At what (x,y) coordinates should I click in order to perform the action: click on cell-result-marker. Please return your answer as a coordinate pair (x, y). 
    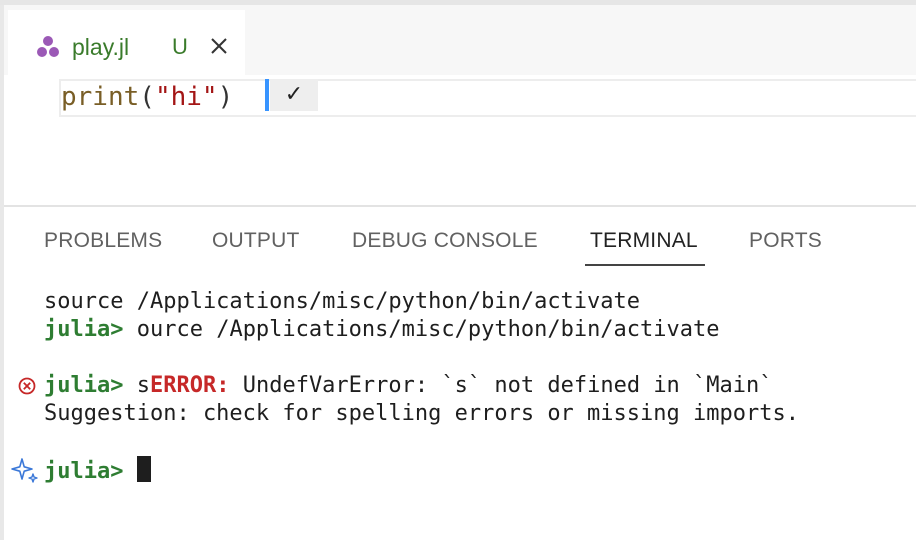
    Looking at the image, I should click on (267, 95).